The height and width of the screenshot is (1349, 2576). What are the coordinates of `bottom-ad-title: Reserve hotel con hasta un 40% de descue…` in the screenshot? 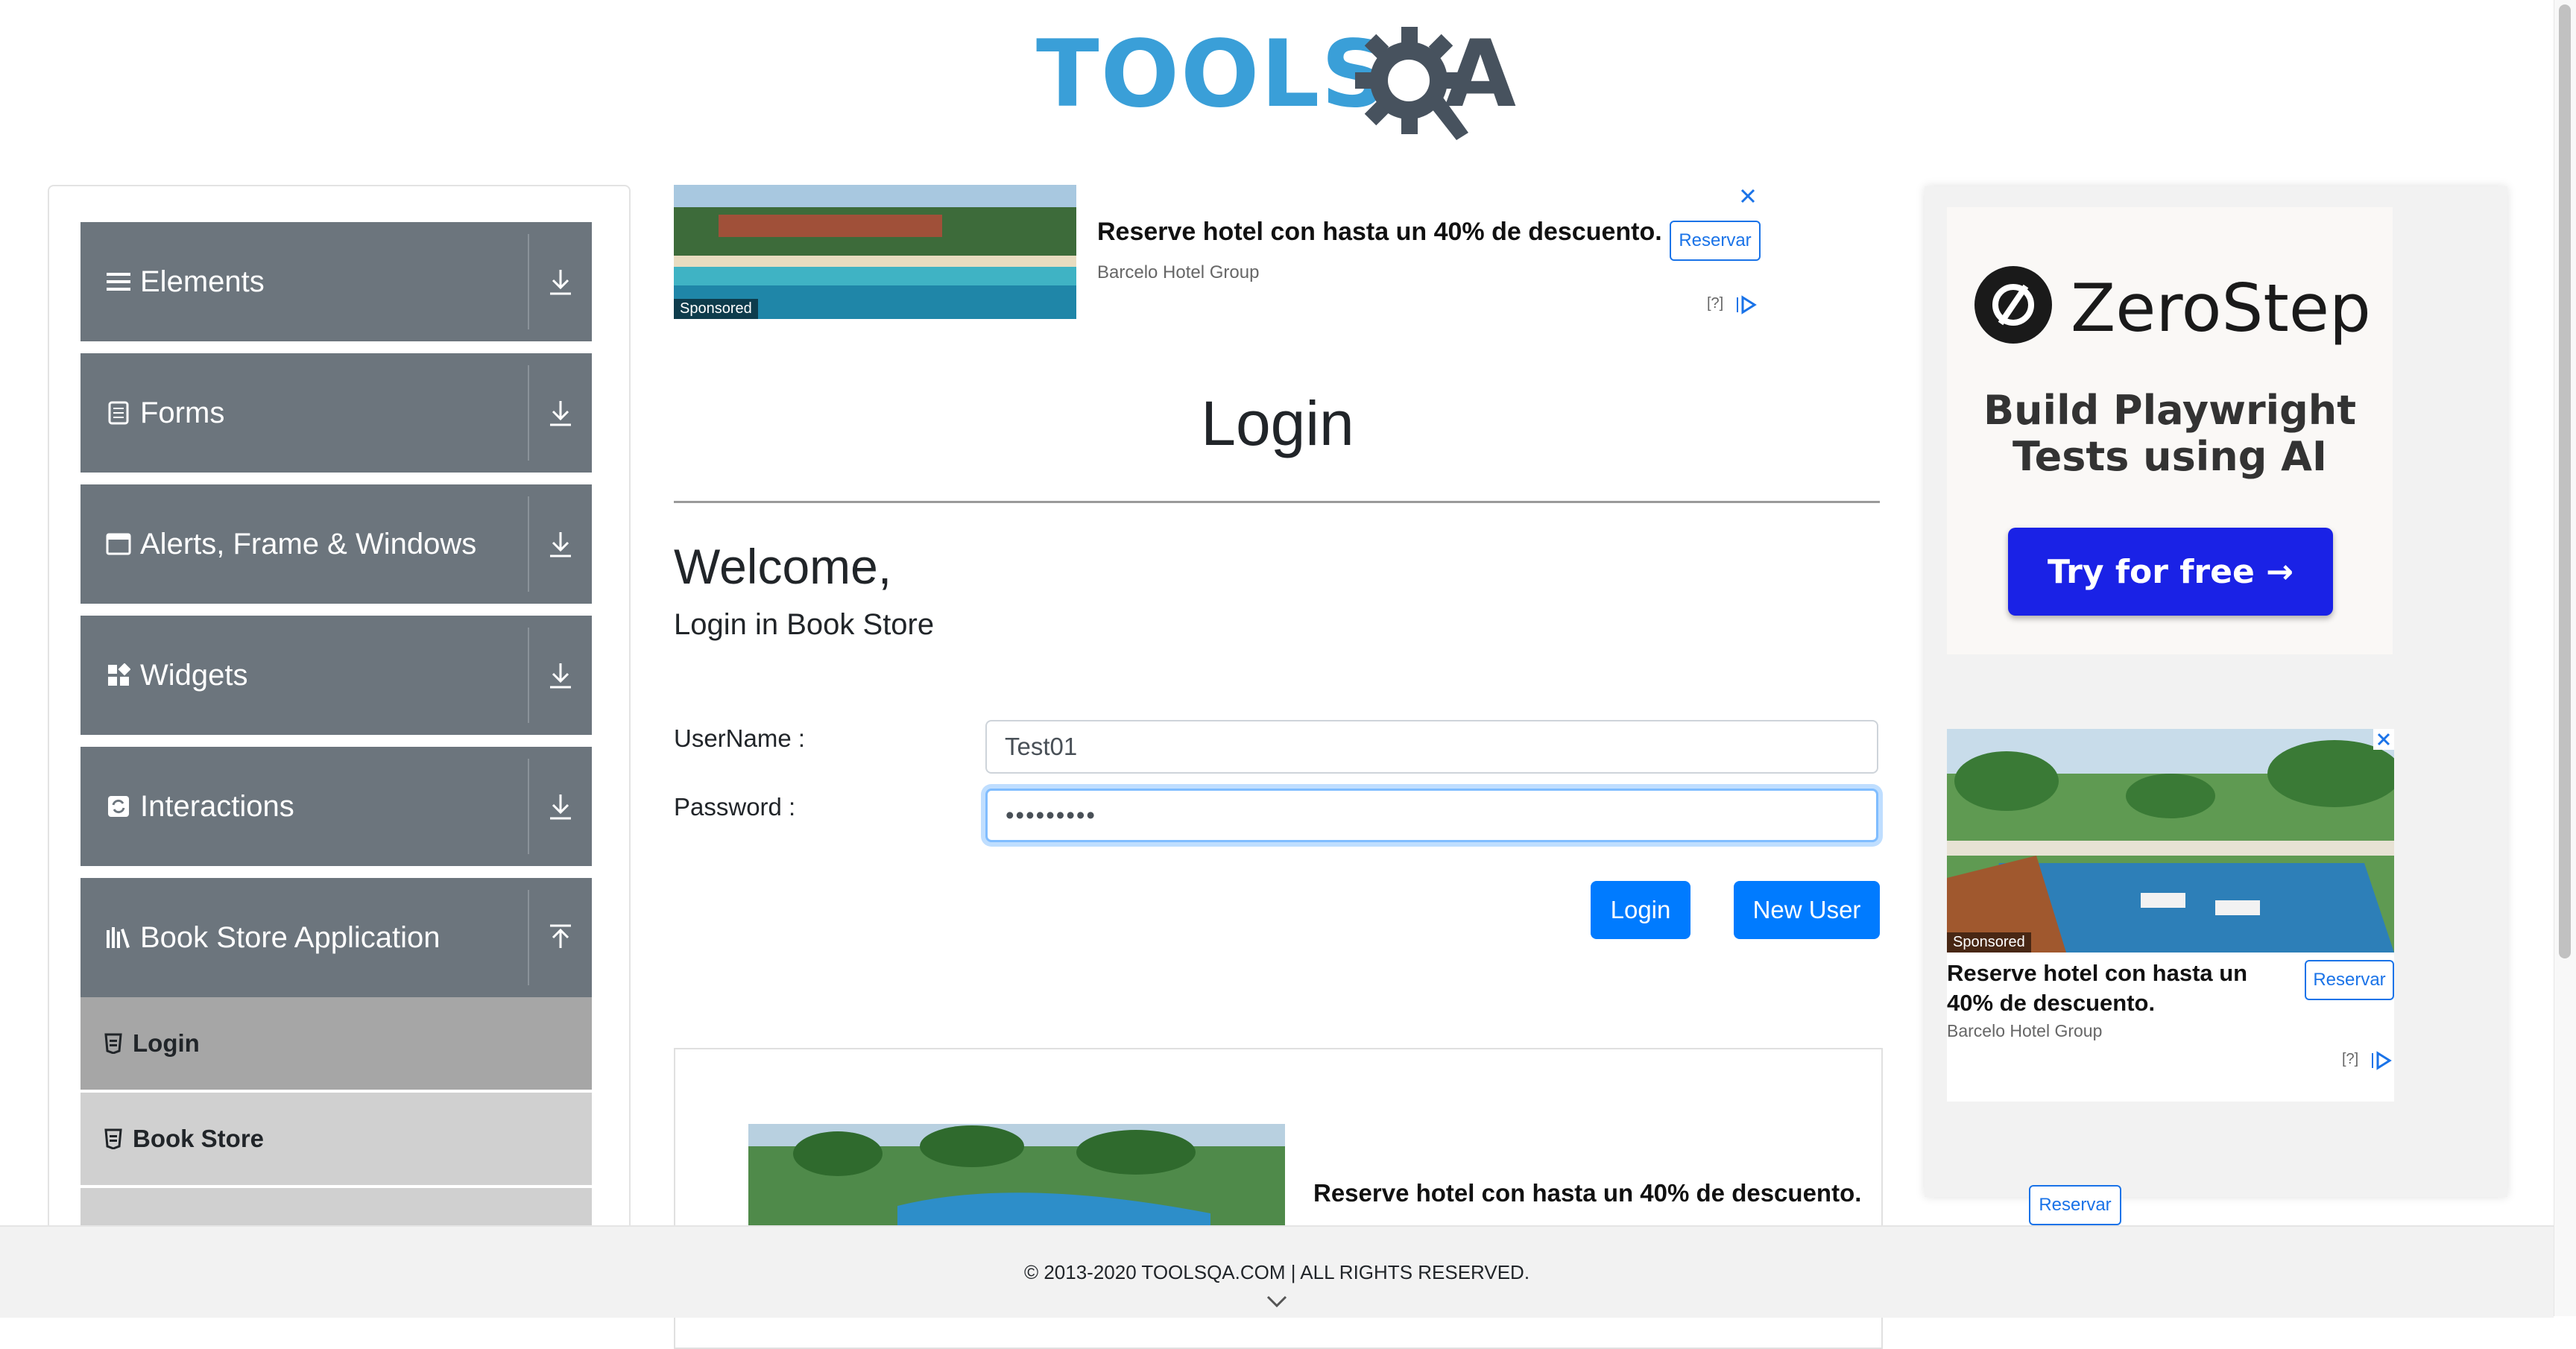 It's located at (1588, 1193).